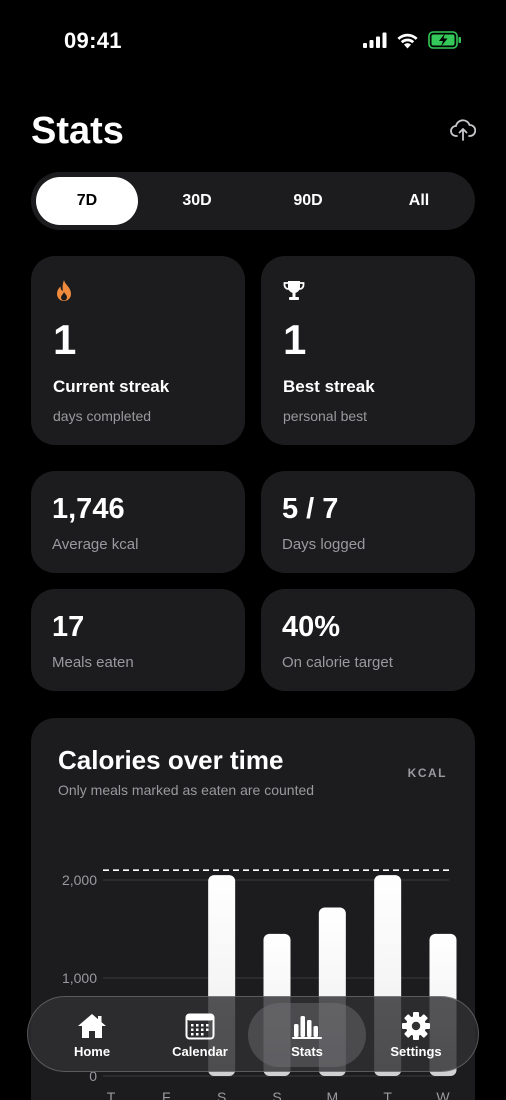 The height and width of the screenshot is (1100, 506). Describe the element at coordinates (311, 627) in the screenshot. I see `calorie-target-value: 40%` at that location.